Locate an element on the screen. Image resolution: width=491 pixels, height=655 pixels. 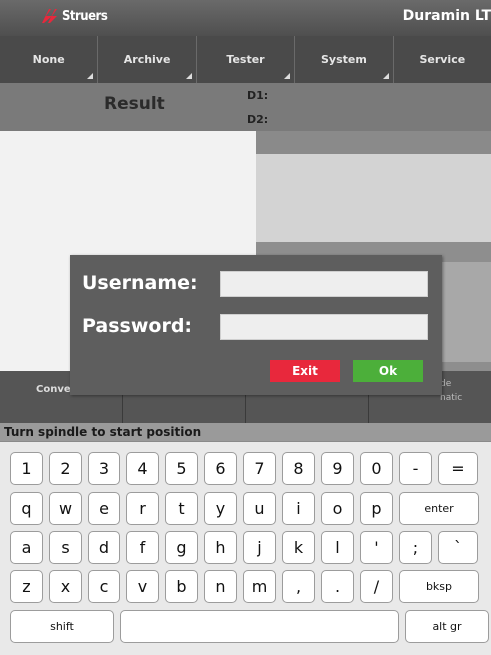
key-2: 2 is located at coordinates (65, 468).